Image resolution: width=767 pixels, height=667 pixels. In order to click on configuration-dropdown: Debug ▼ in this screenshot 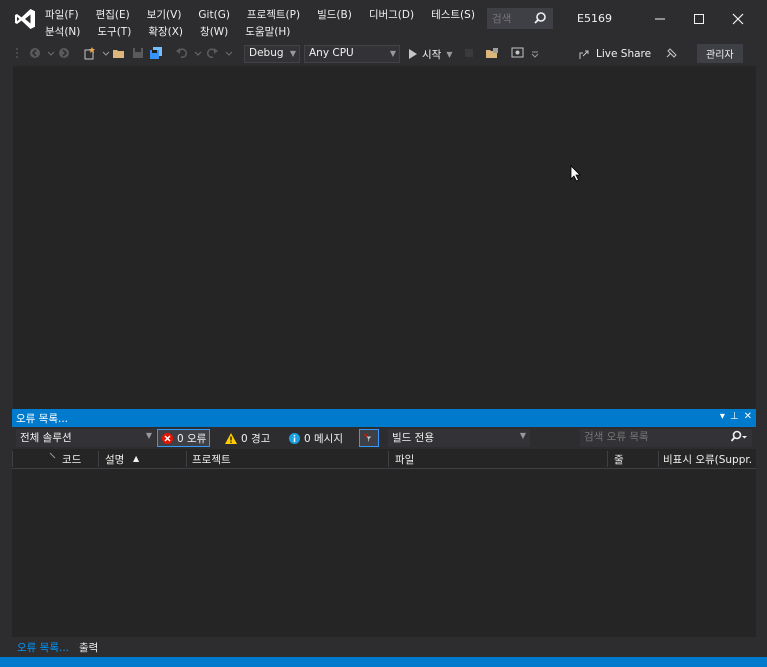, I will do `click(272, 54)`.